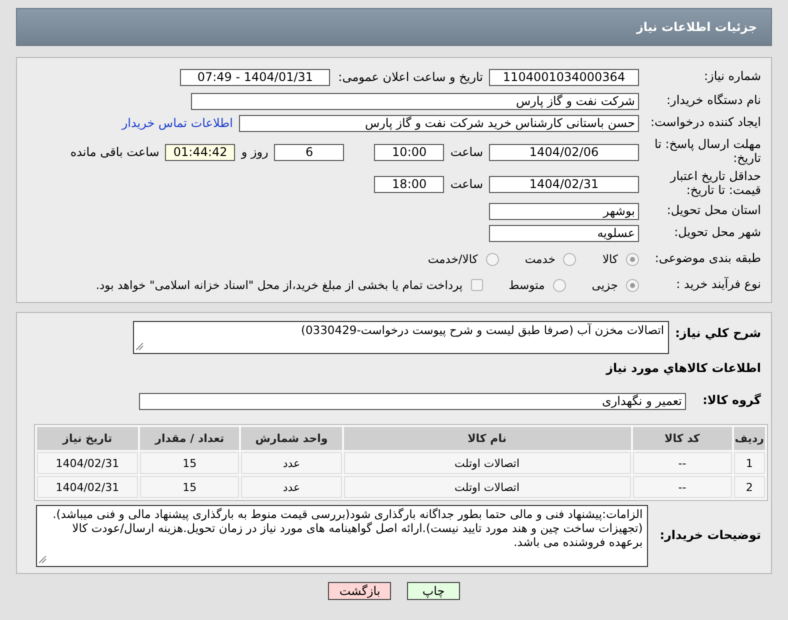 This screenshot has height=620, width=788. Describe the element at coordinates (410, 77) in the screenshot. I see `field-label: تاریخ و ساعت اعلان عمومی:` at that location.